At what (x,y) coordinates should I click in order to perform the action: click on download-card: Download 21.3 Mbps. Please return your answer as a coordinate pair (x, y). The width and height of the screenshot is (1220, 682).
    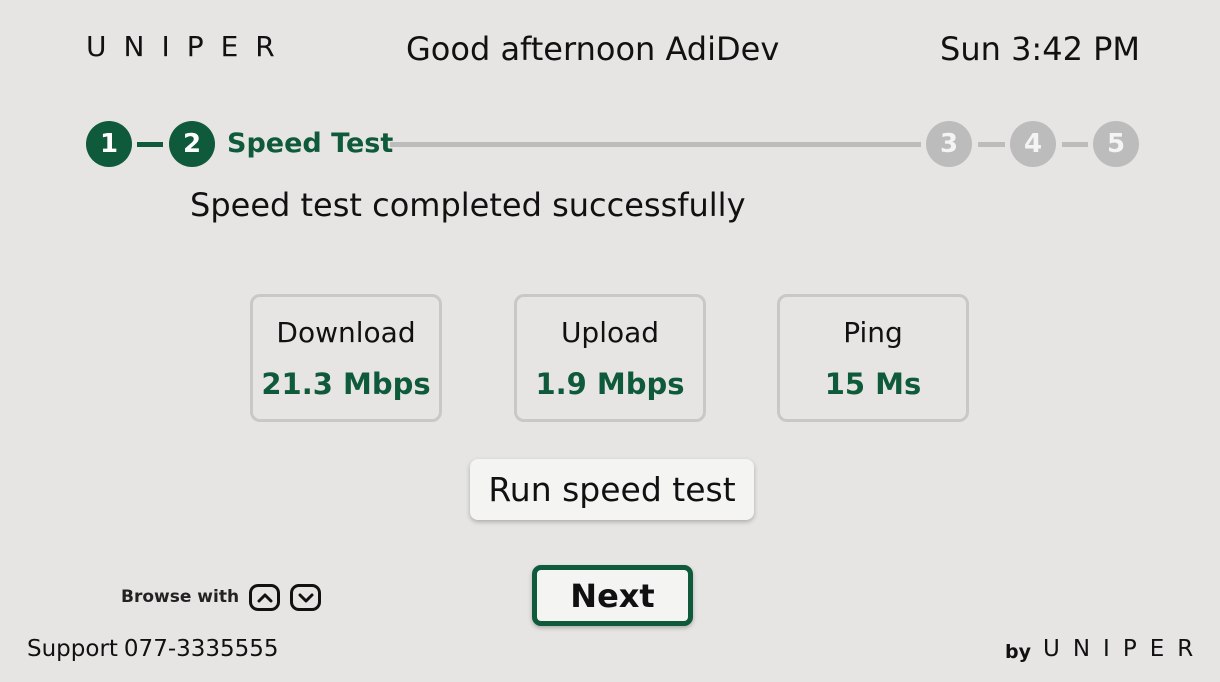
    Looking at the image, I should click on (346, 358).